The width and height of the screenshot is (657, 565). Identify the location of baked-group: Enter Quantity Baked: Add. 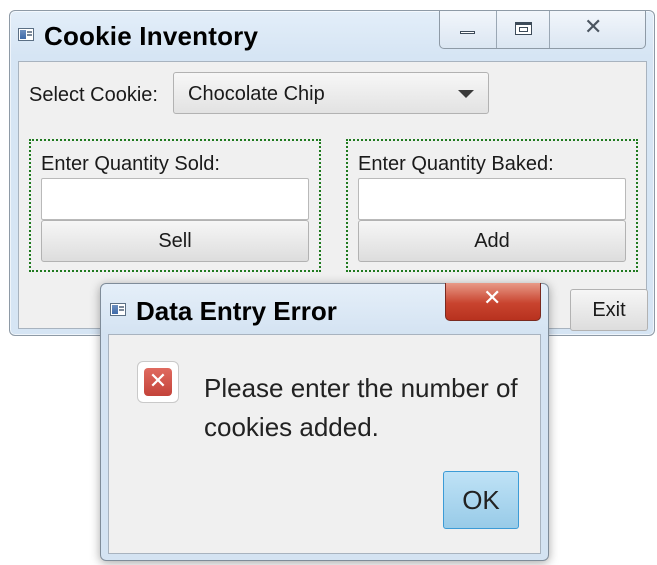
(492, 205).